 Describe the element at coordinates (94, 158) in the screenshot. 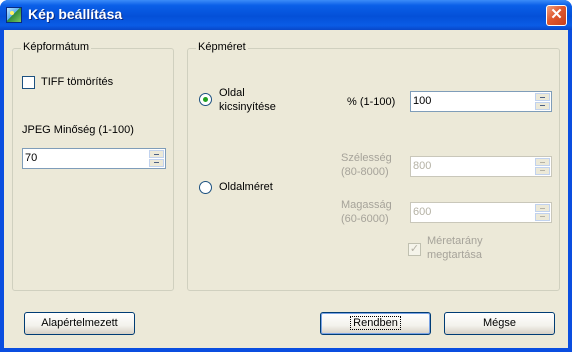

I see `jpeg-quality-stepper: 70` at that location.